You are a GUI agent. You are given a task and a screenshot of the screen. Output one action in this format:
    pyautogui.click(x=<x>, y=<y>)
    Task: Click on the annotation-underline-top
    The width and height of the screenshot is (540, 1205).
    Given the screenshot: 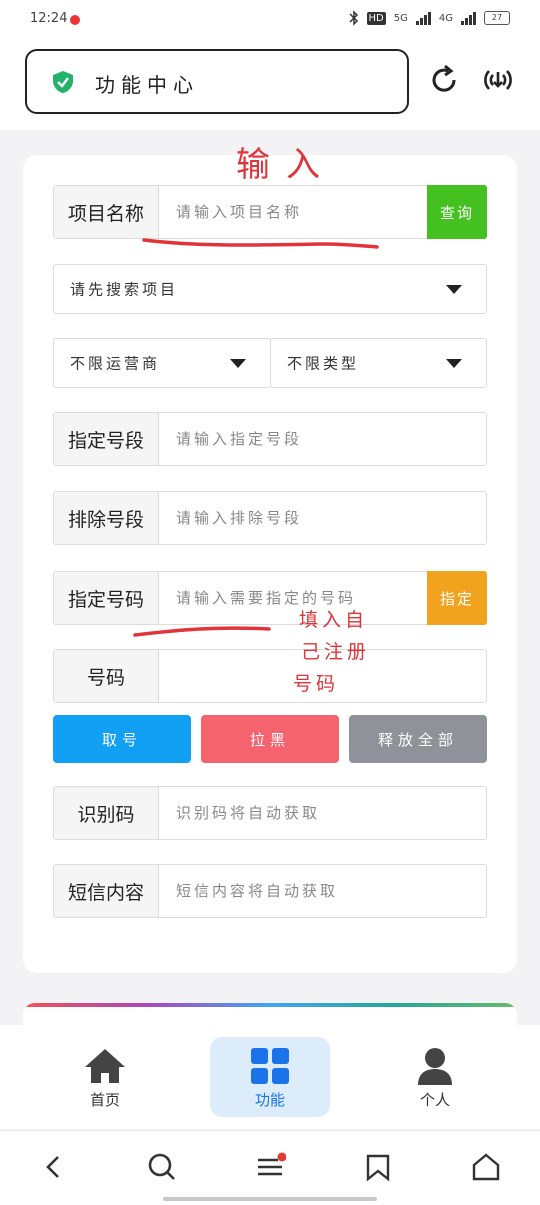 What is the action you would take?
    pyautogui.click(x=260, y=243)
    